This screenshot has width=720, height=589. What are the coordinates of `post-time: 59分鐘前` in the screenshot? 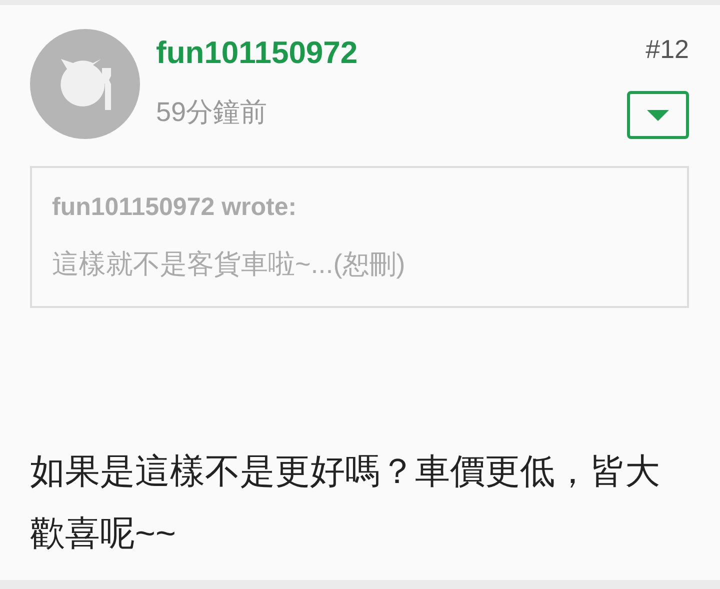 It's located at (212, 112).